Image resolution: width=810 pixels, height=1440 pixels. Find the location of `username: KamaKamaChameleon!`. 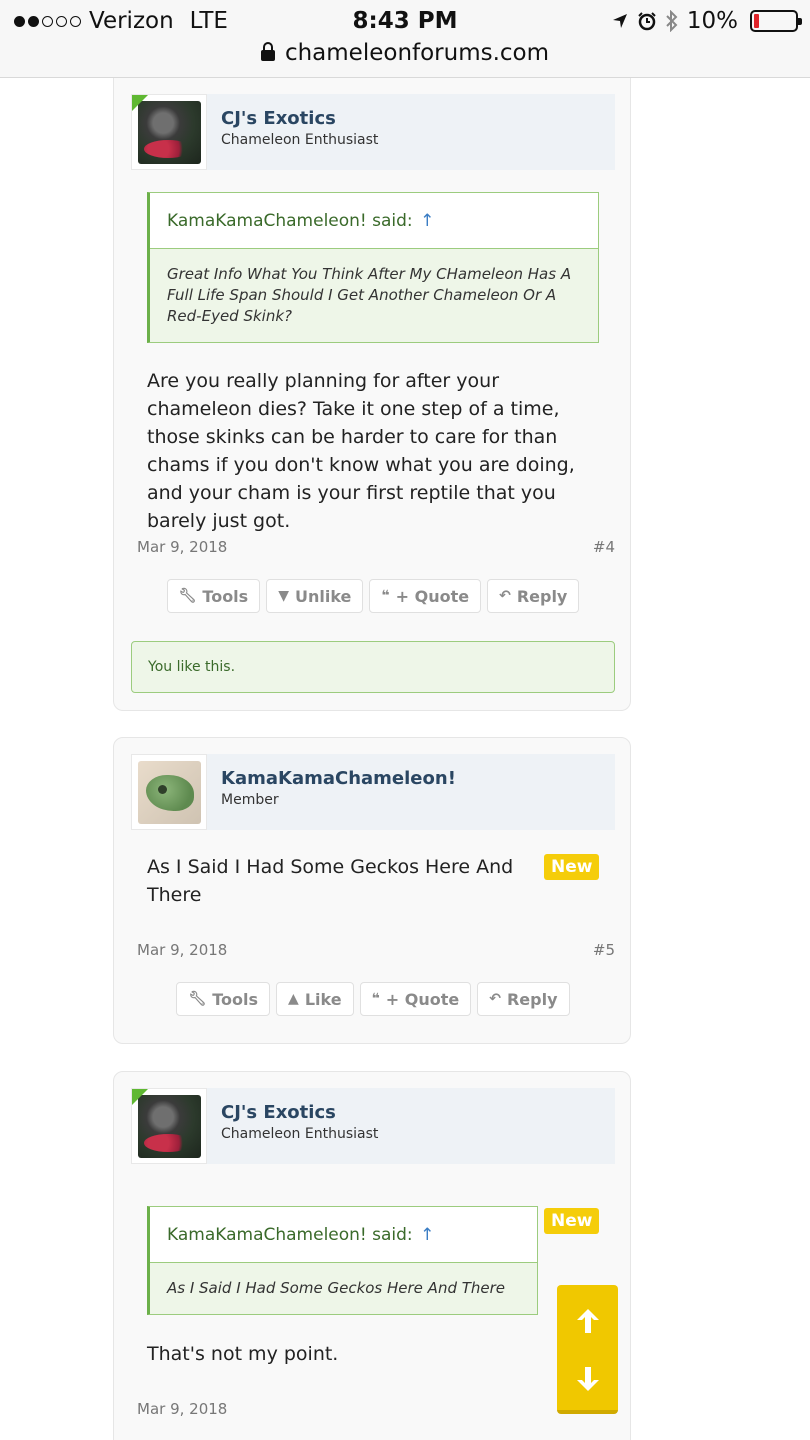

username: KamaKamaChameleon! is located at coordinates (338, 778).